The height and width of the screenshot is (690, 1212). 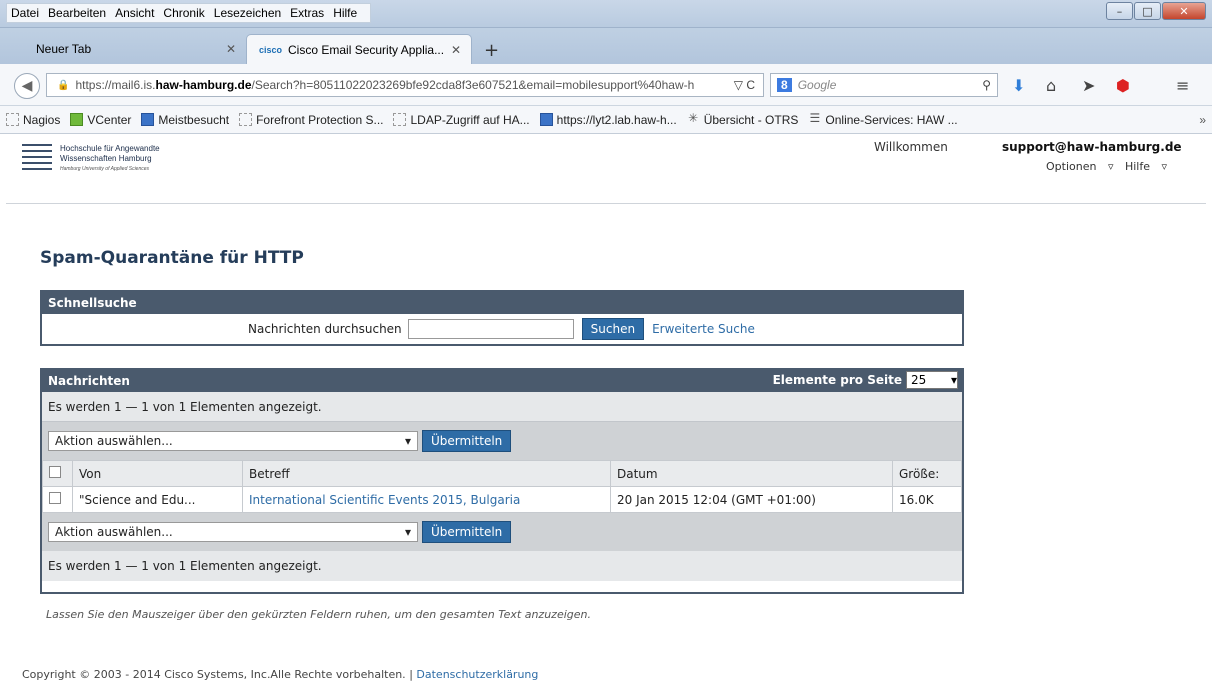 I want to click on quicksearch-title: Schnellsuche, so click(x=502, y=303).